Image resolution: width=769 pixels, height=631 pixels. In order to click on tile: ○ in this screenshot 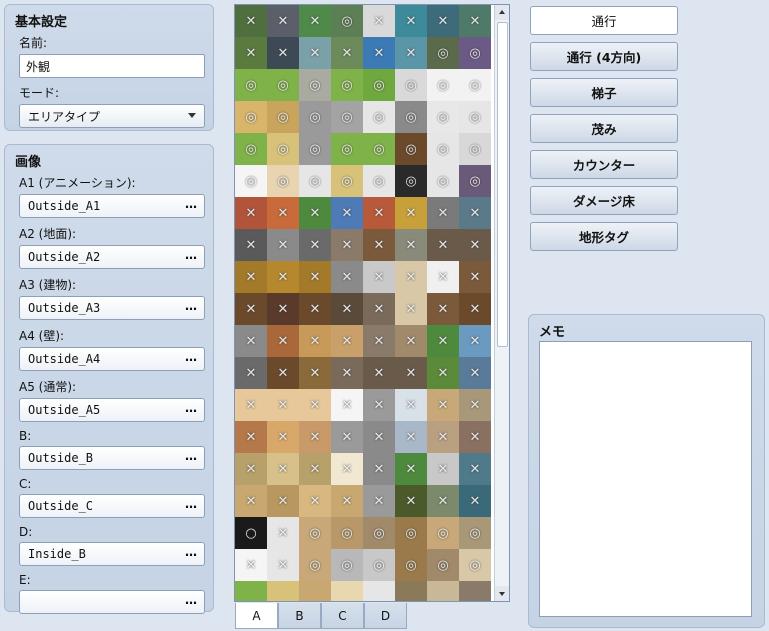, I will do `click(251, 533)`.